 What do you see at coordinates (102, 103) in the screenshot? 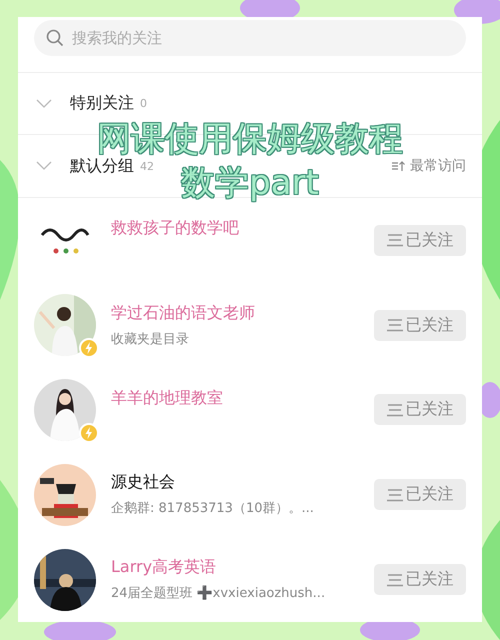
I see `group-name: 特别关注` at bounding box center [102, 103].